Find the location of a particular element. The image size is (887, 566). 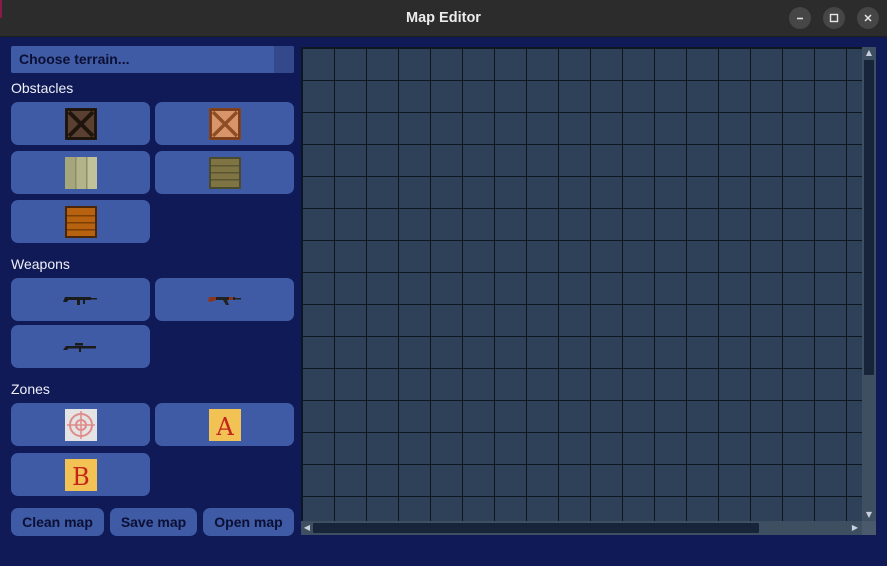

scroll-right-icon: ▶ is located at coordinates (855, 528).